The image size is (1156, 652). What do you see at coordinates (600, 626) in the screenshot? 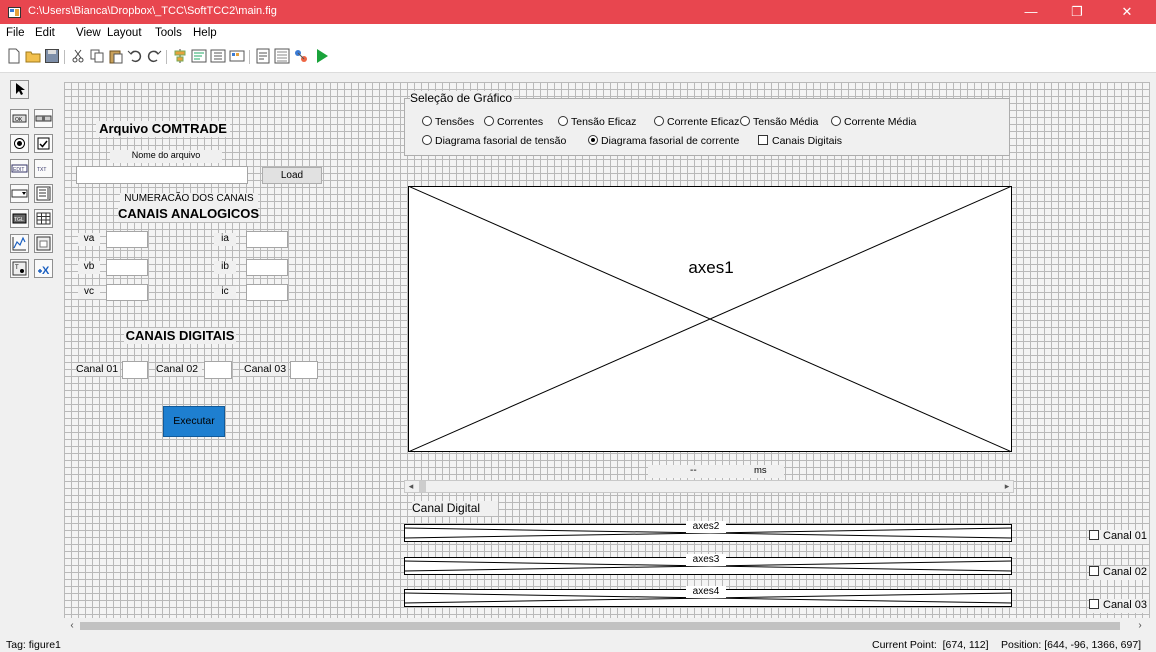
I see `scroll-thumb` at bounding box center [600, 626].